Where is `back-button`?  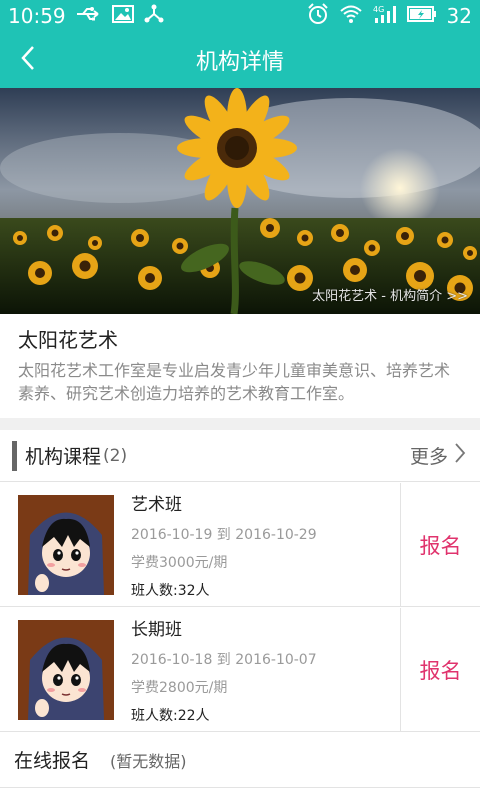 back-button is located at coordinates (28, 60).